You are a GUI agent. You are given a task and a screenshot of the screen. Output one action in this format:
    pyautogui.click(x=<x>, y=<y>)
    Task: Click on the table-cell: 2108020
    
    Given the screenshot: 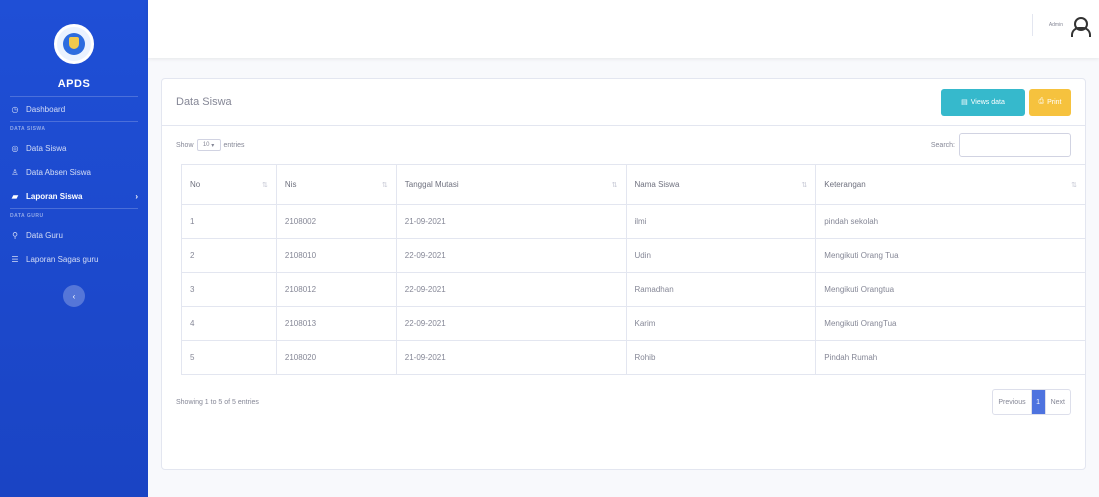 What is the action you would take?
    pyautogui.click(x=336, y=357)
    